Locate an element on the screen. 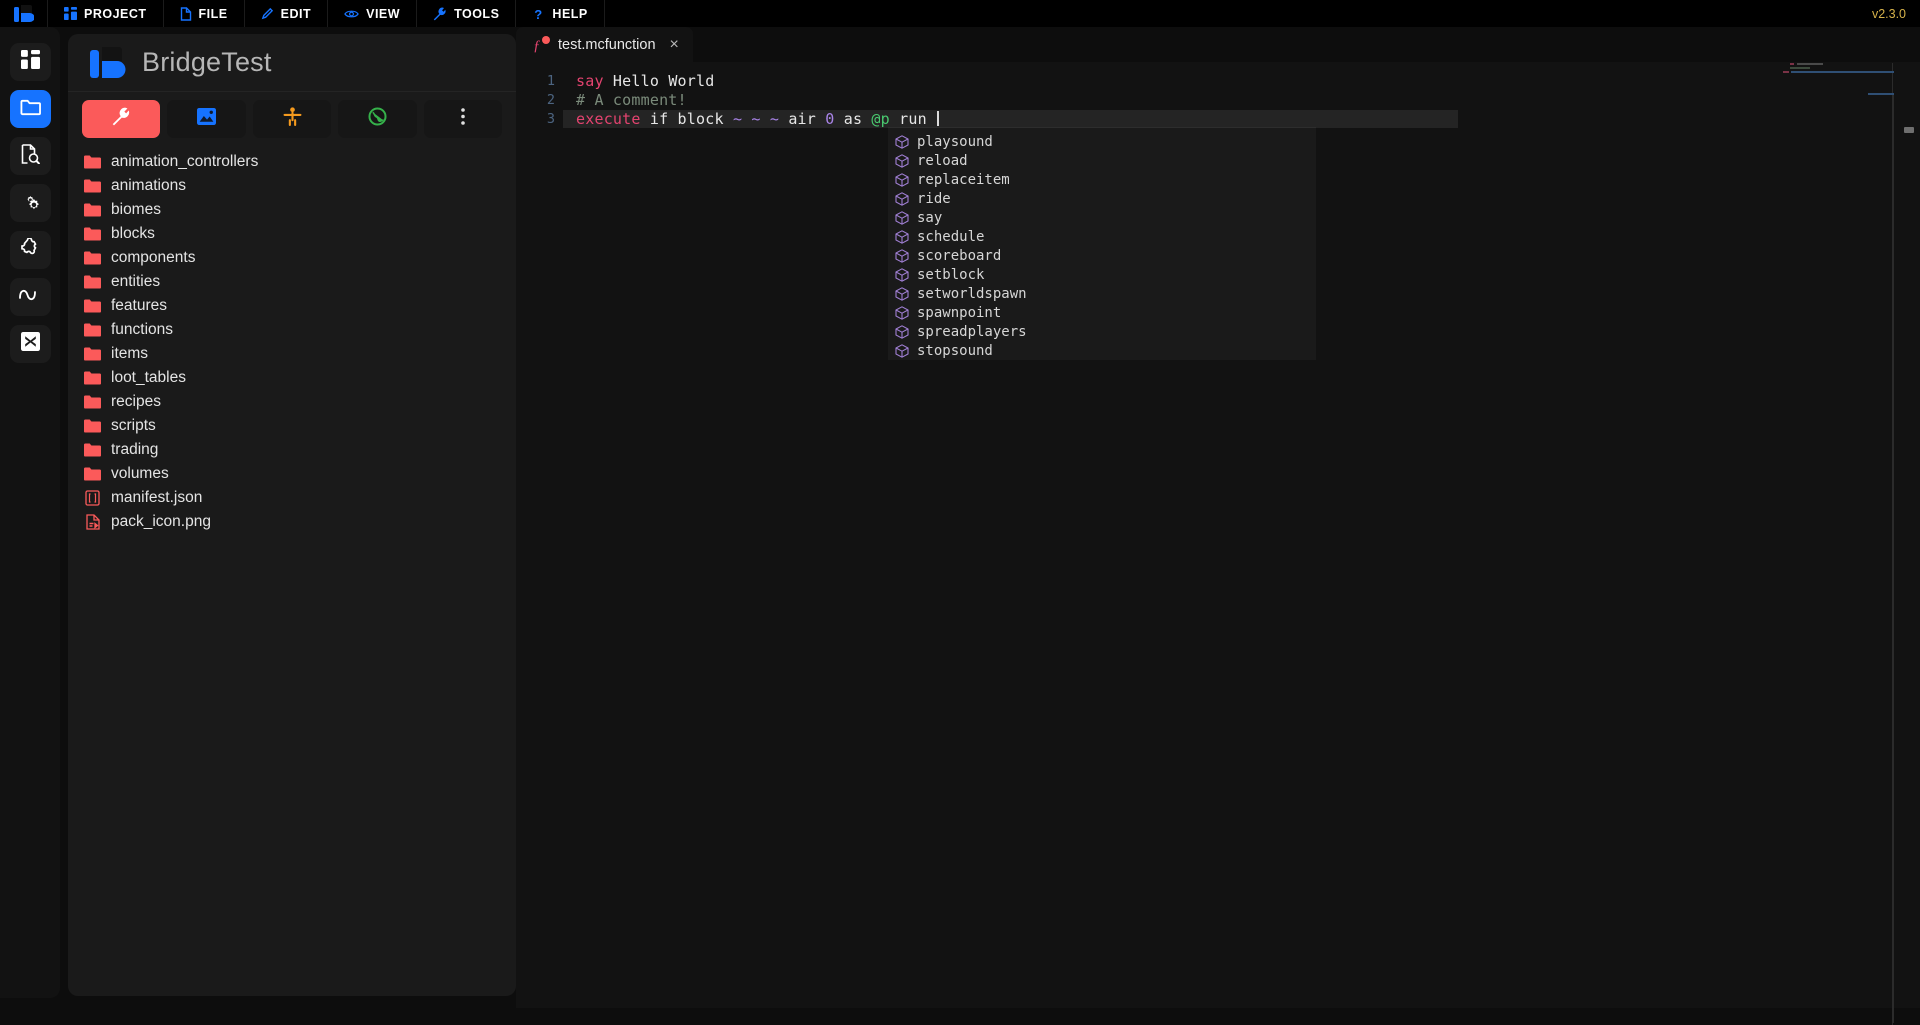  menu-item-project: PROJECT is located at coordinates (106, 13).